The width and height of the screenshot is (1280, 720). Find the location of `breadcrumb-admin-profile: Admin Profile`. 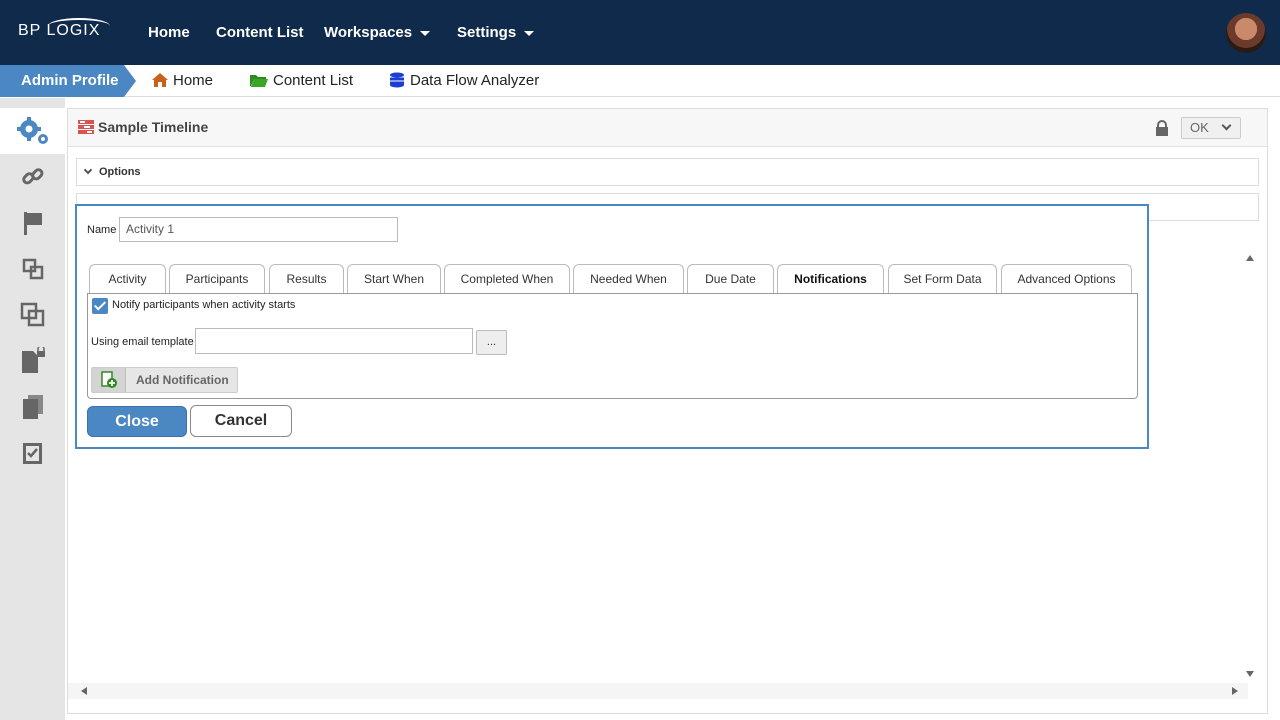

breadcrumb-admin-profile: Admin Profile is located at coordinates (68, 81).